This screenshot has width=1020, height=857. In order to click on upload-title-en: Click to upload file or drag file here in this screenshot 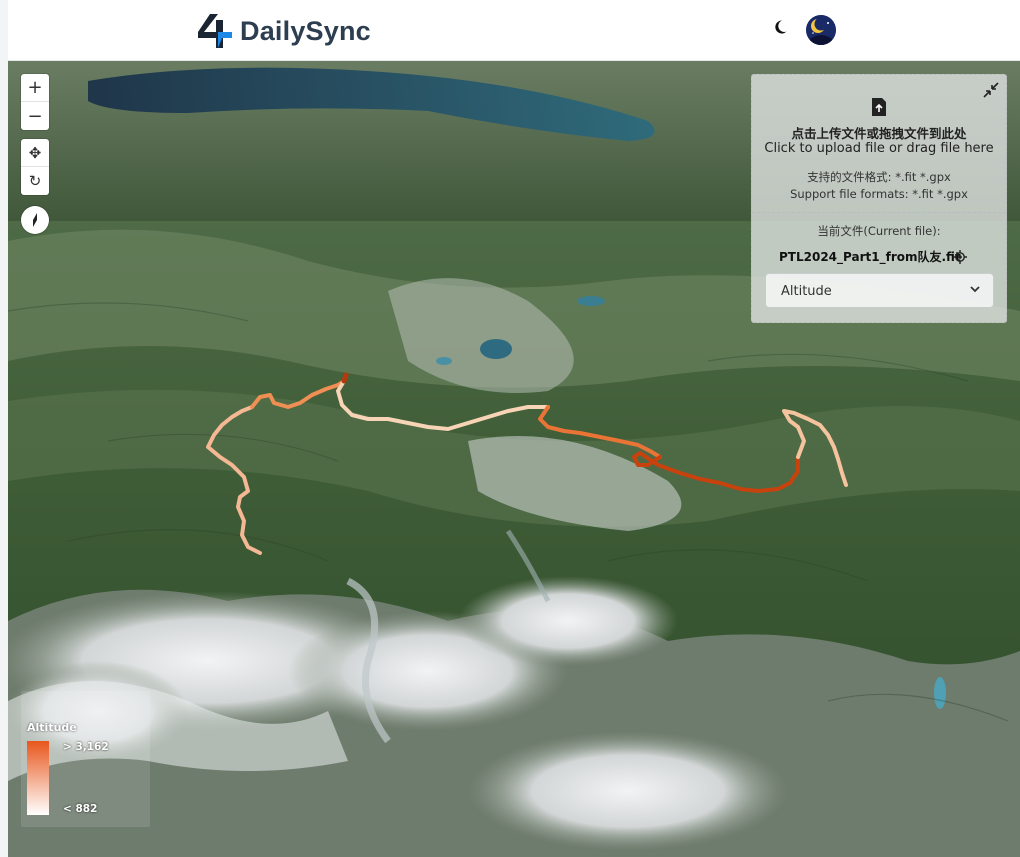, I will do `click(879, 148)`.